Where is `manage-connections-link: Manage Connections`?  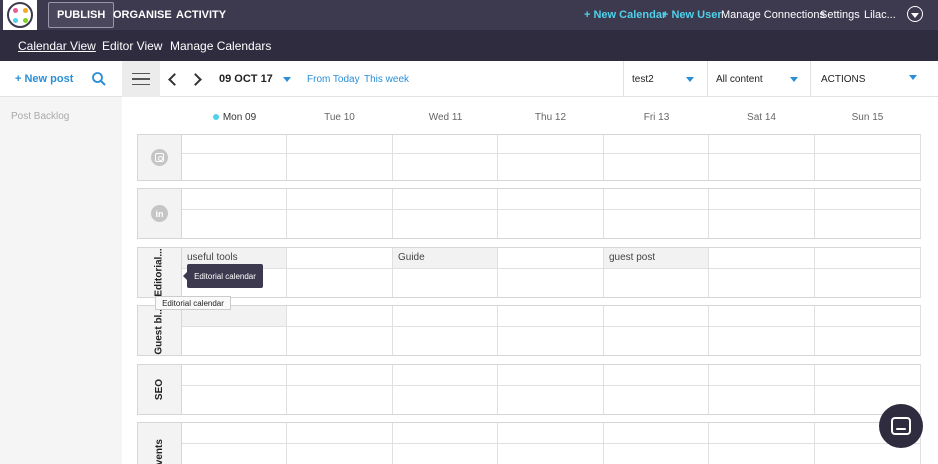
manage-connections-link: Manage Connections is located at coordinates (773, 15).